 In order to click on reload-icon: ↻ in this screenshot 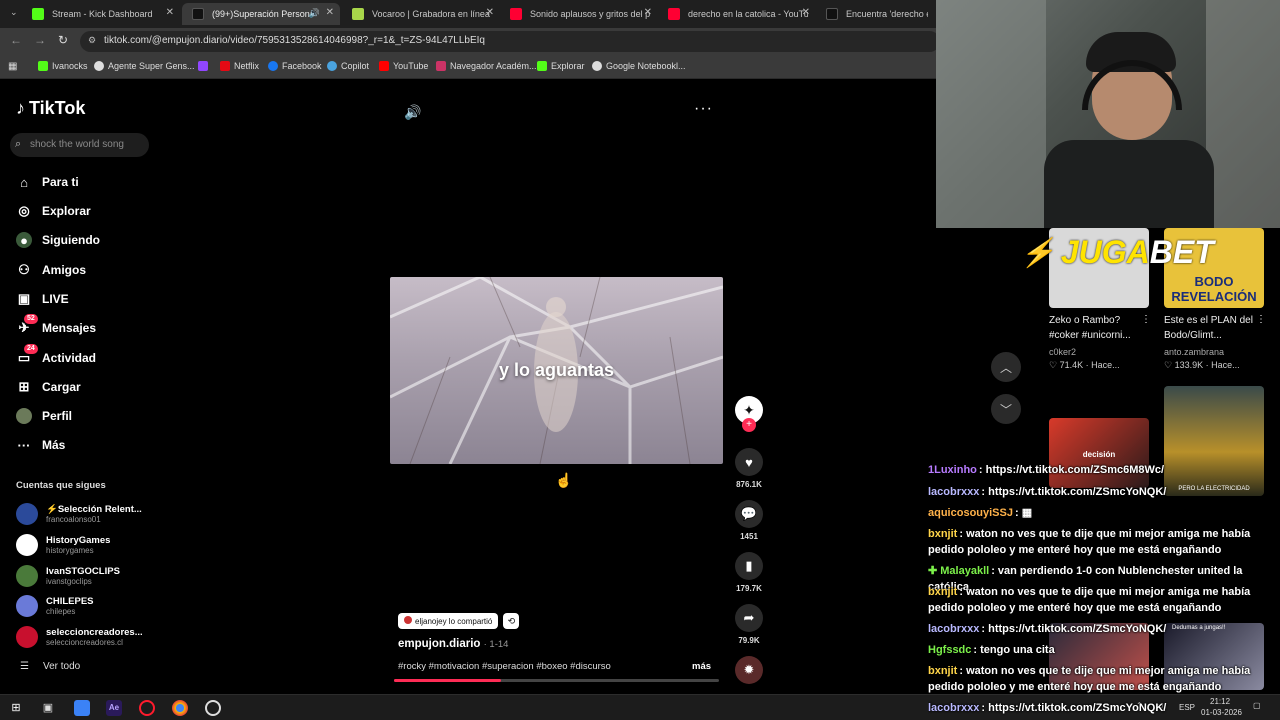, I will do `click(63, 40)`.